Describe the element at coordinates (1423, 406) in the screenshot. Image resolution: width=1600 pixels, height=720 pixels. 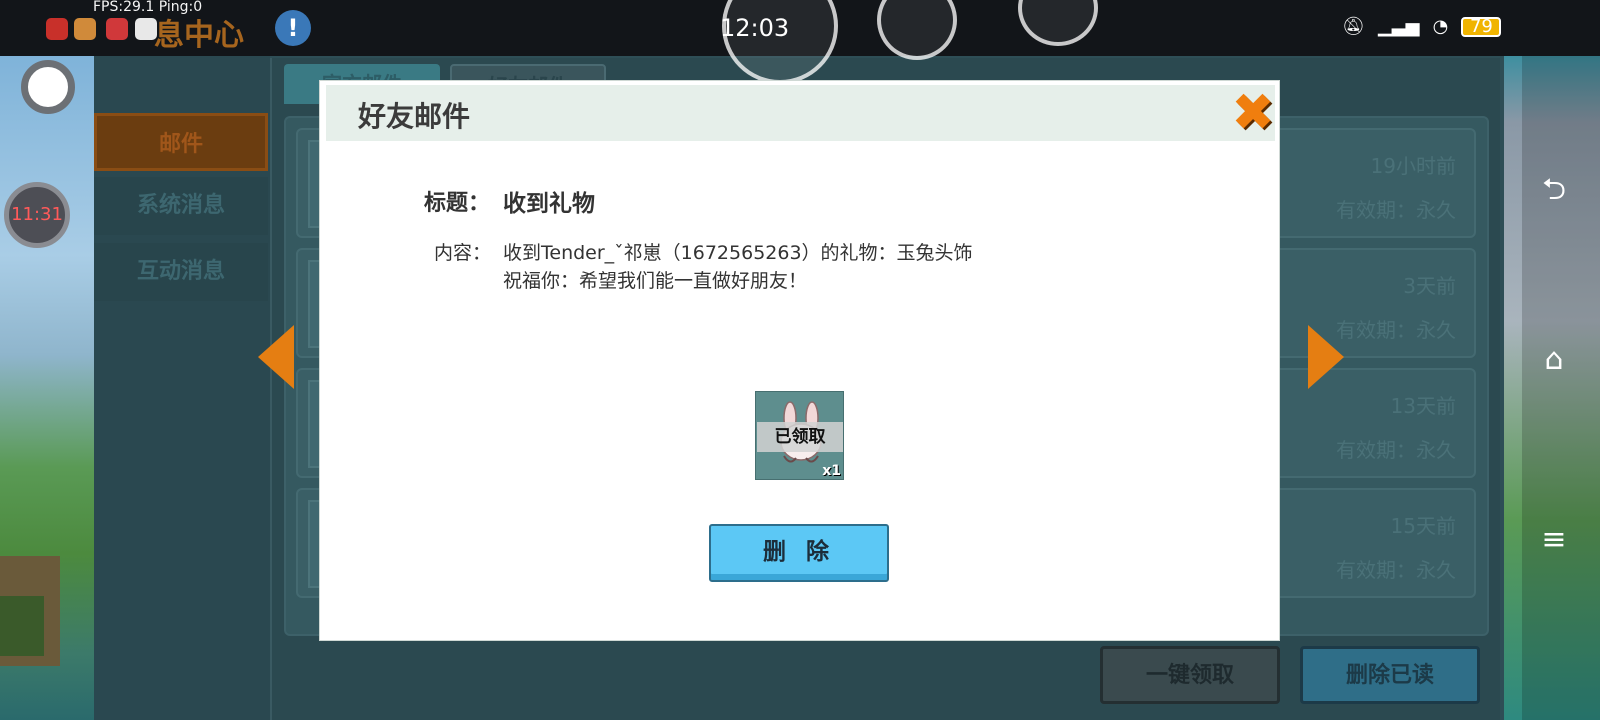
I see `mail-time: 13天前` at that location.